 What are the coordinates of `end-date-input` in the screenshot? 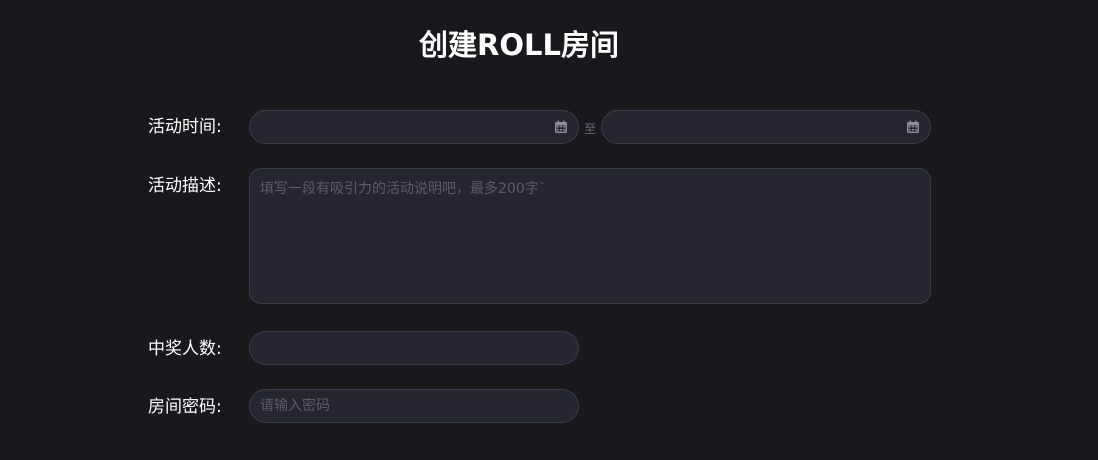 It's located at (766, 127).